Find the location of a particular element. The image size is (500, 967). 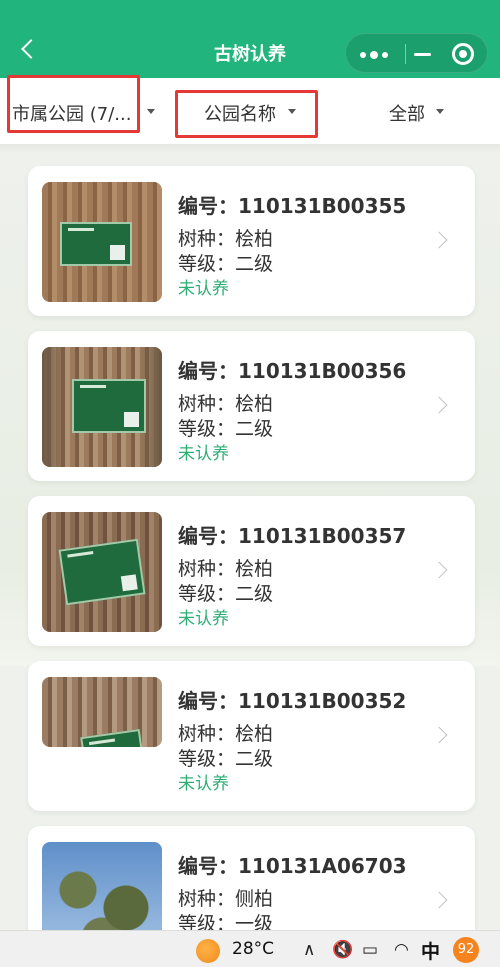

tree-card: 编号：110131B00357 树种：桧柏 等级：二级 未认养 is located at coordinates (251, 571).